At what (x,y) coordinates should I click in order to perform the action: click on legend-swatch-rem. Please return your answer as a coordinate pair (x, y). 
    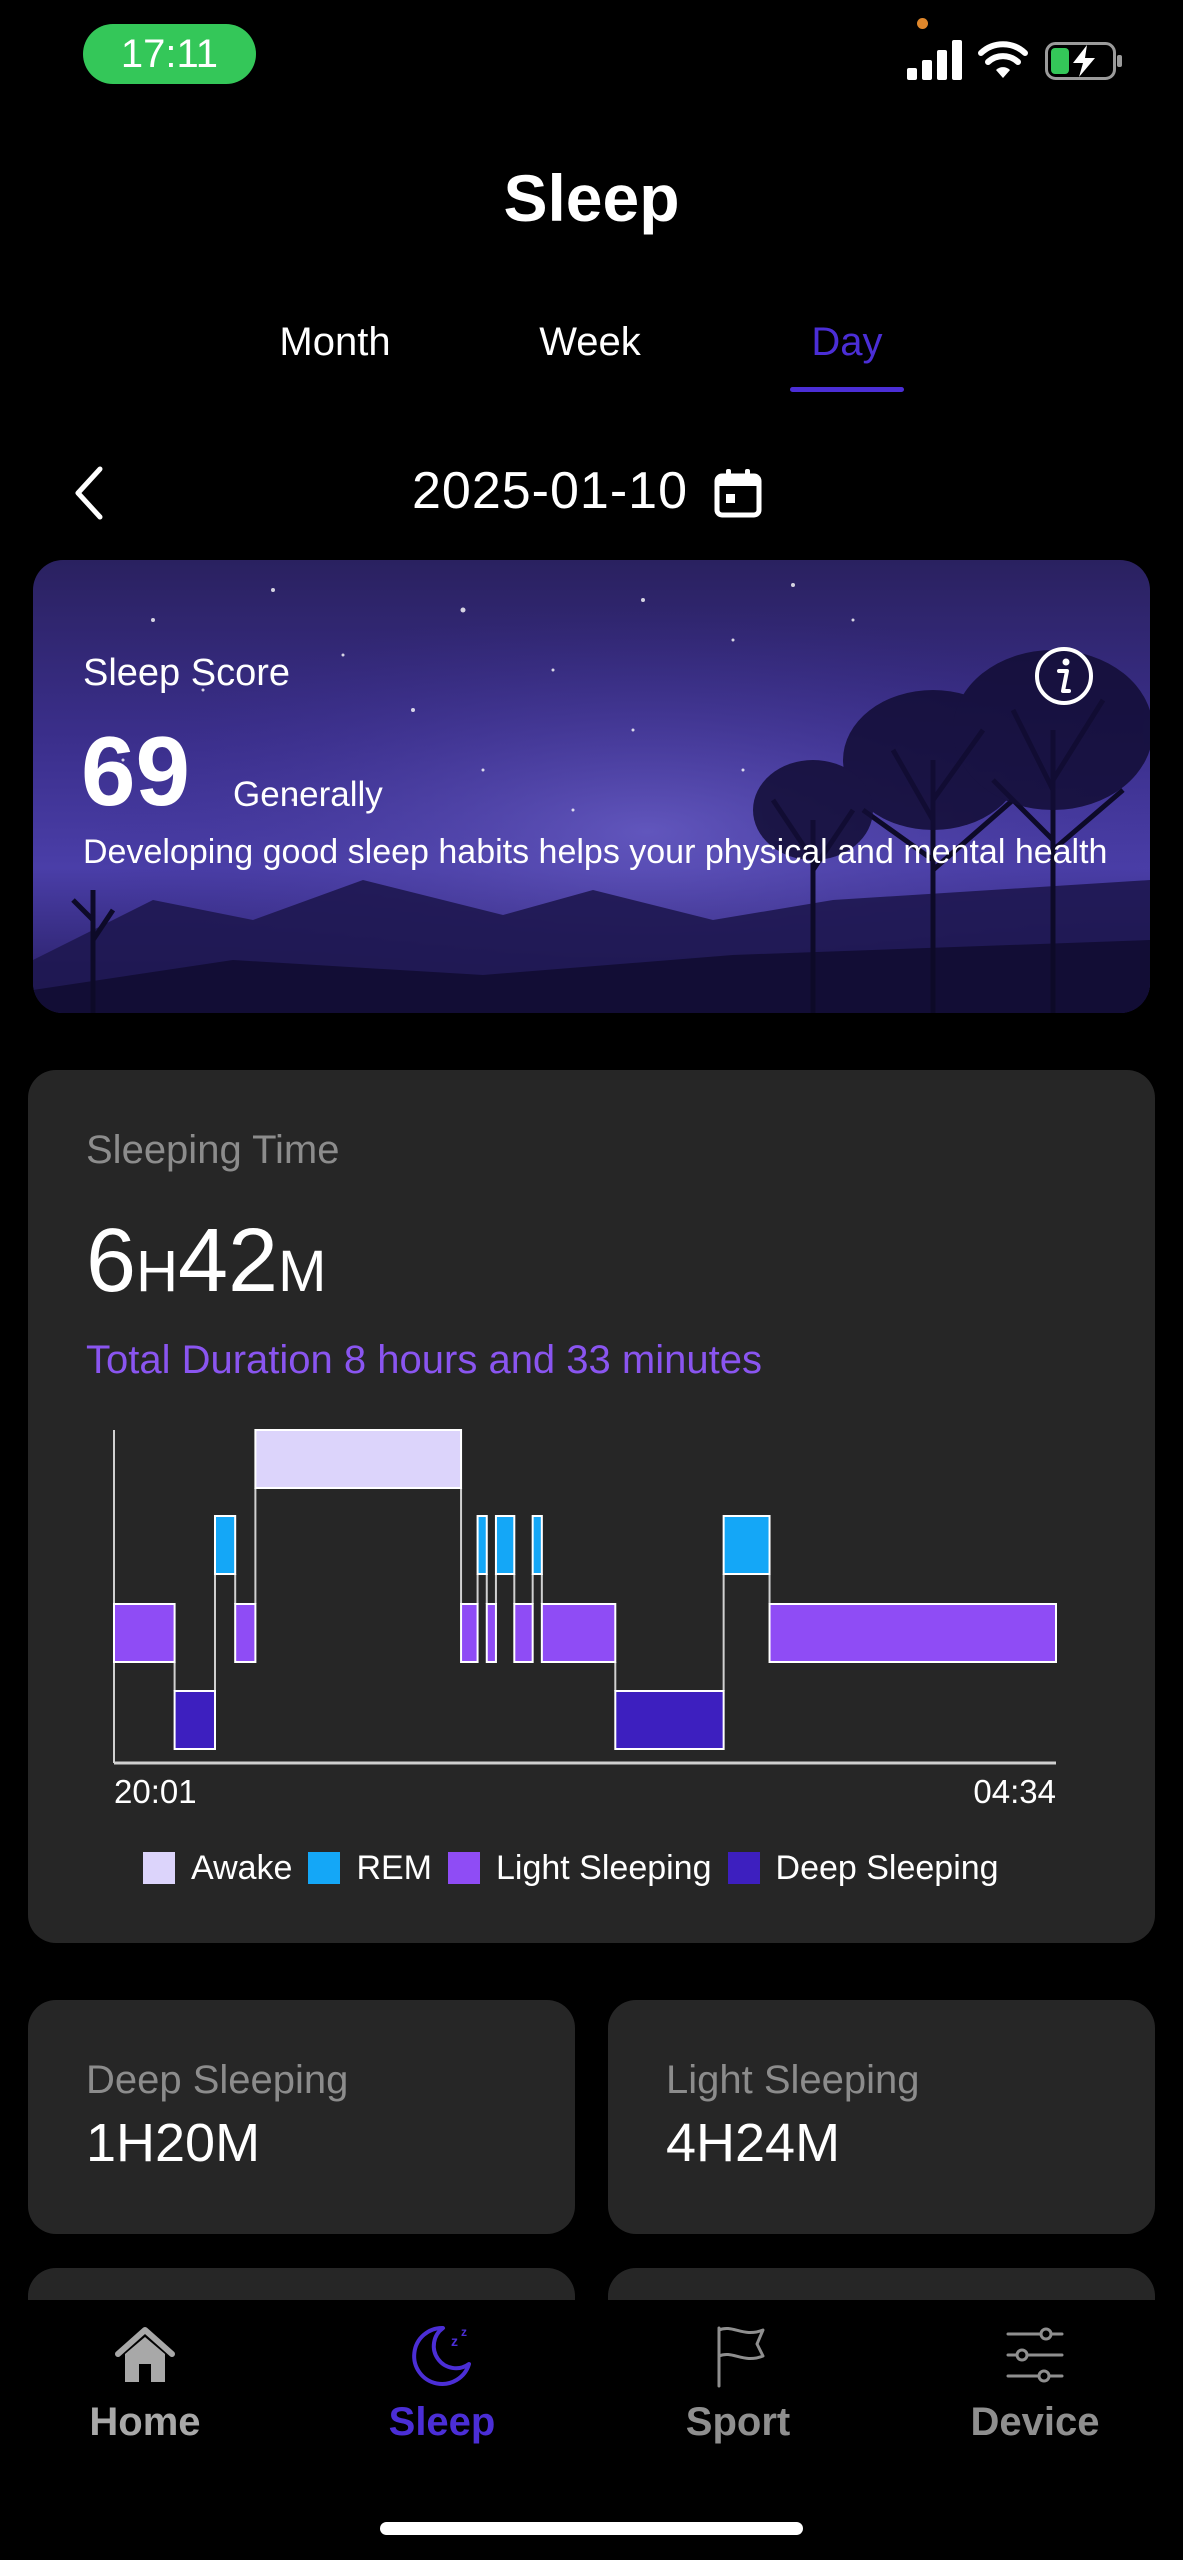
    Looking at the image, I should click on (324, 1868).